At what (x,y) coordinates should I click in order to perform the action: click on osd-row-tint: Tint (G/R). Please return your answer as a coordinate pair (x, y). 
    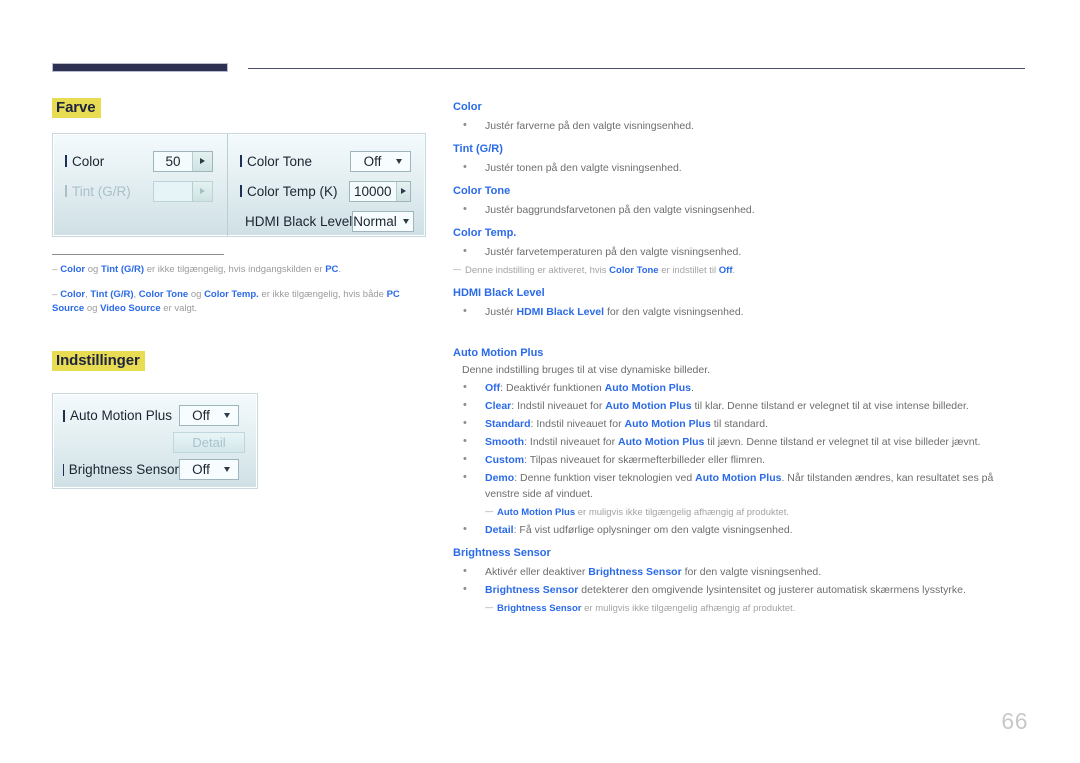
    Looking at the image, I should click on (139, 191).